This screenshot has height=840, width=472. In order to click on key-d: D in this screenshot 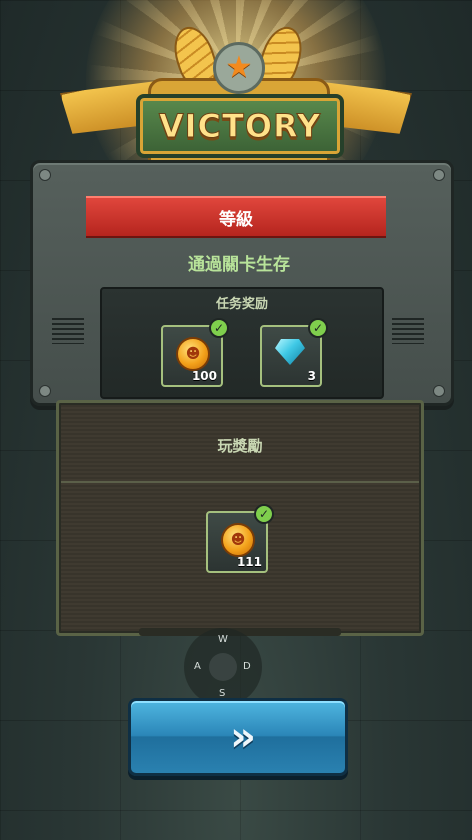, I will do `click(247, 666)`.